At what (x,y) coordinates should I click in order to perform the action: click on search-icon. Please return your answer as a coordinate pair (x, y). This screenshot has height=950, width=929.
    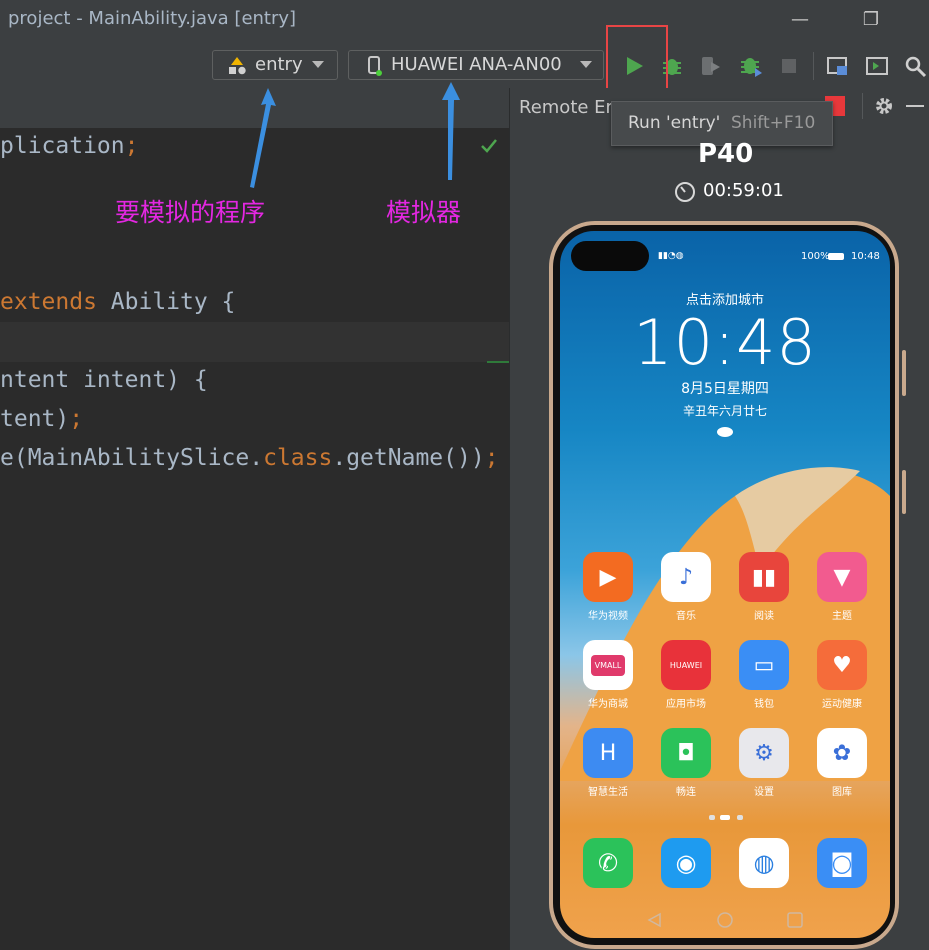
    Looking at the image, I should click on (915, 66).